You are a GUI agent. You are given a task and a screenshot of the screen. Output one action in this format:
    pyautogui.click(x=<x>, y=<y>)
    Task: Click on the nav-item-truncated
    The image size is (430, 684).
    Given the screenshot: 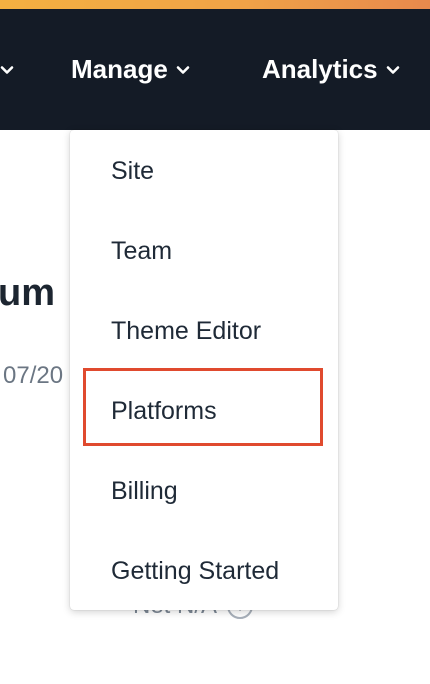 What is the action you would take?
    pyautogui.click(x=7, y=69)
    